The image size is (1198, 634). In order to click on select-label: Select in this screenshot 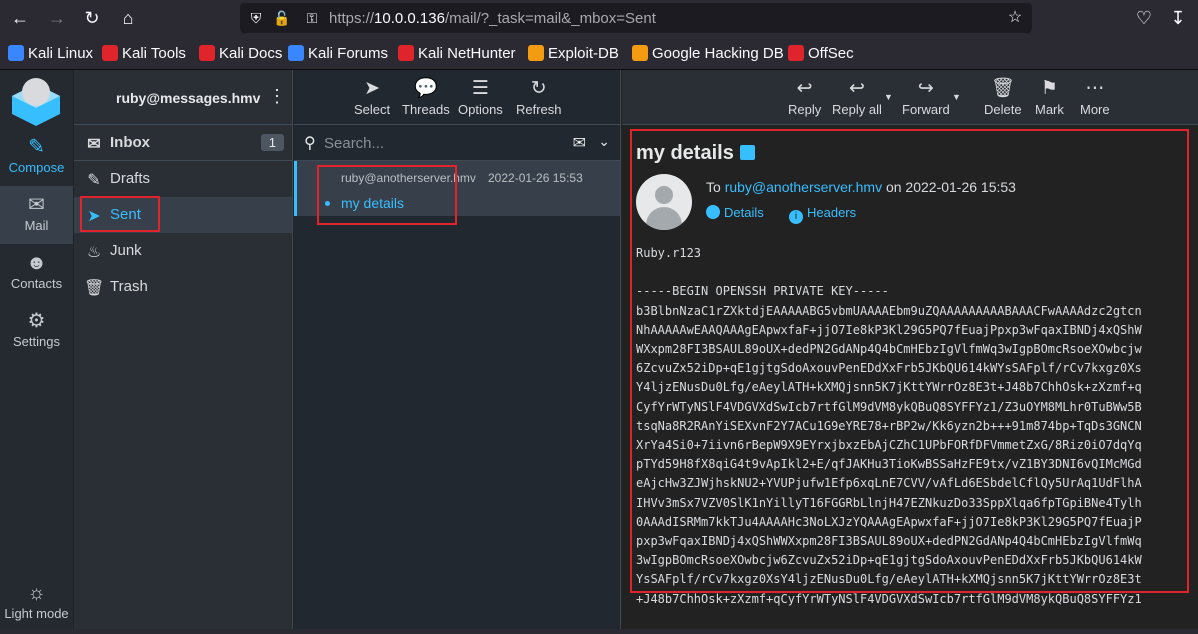, I will do `click(372, 109)`.